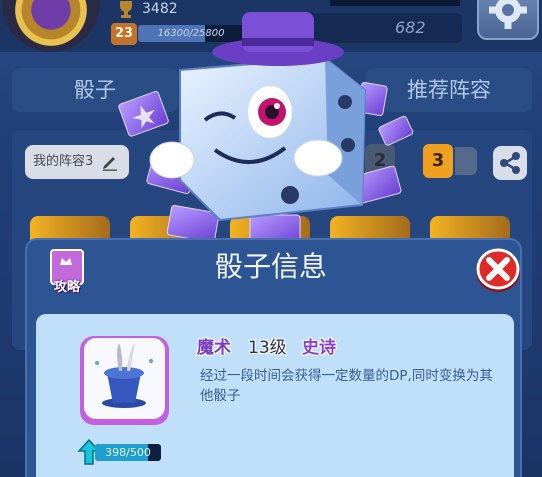  Describe the element at coordinates (508, 14) in the screenshot. I see `gear-icon` at that location.